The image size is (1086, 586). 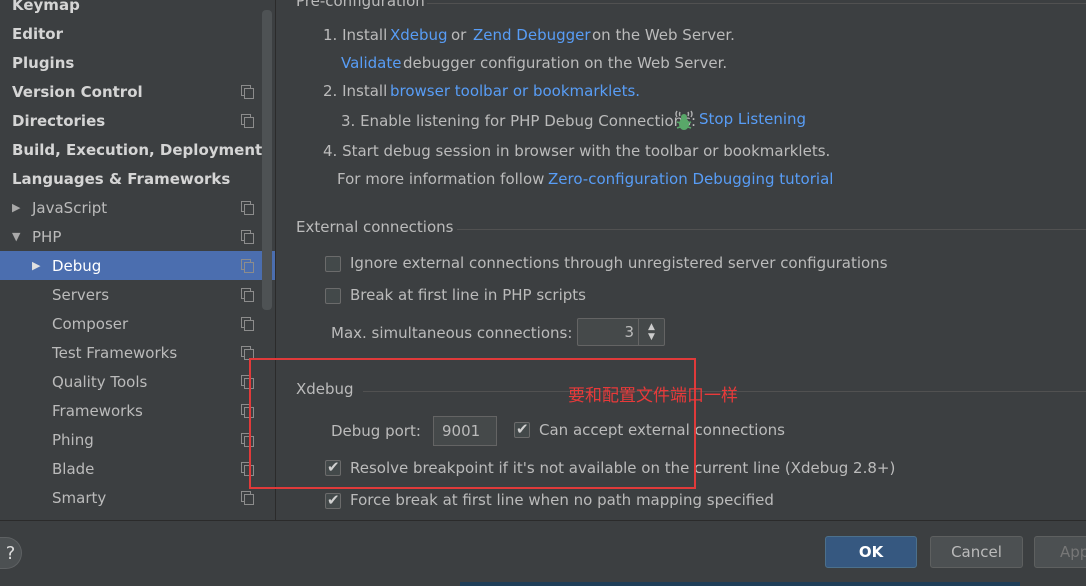 What do you see at coordinates (267, 160) in the screenshot?
I see `sidebar-scrollbar` at bounding box center [267, 160].